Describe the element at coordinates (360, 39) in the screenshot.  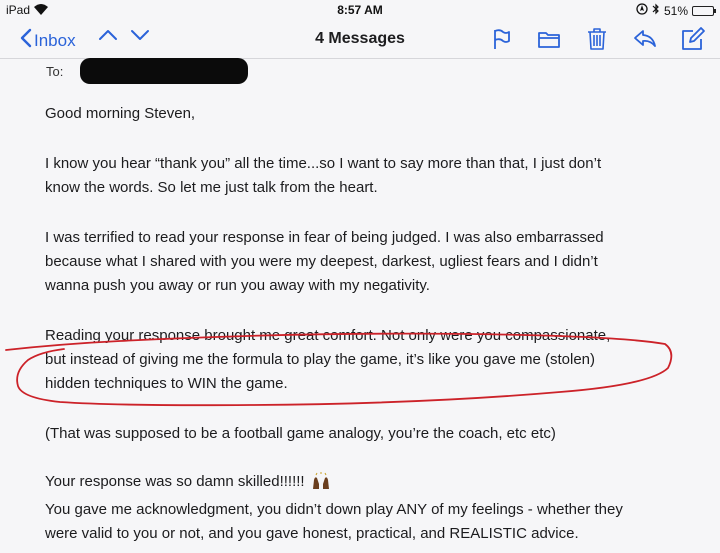
I see `mail-nav-bar: Inbox 4 Messages` at that location.